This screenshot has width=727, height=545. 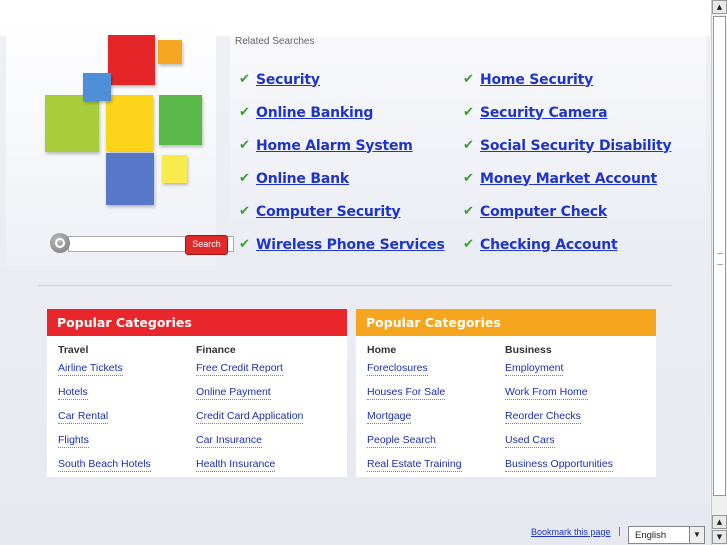 I want to click on related-row: ✔ Money Market Account, so click(x=567, y=178).